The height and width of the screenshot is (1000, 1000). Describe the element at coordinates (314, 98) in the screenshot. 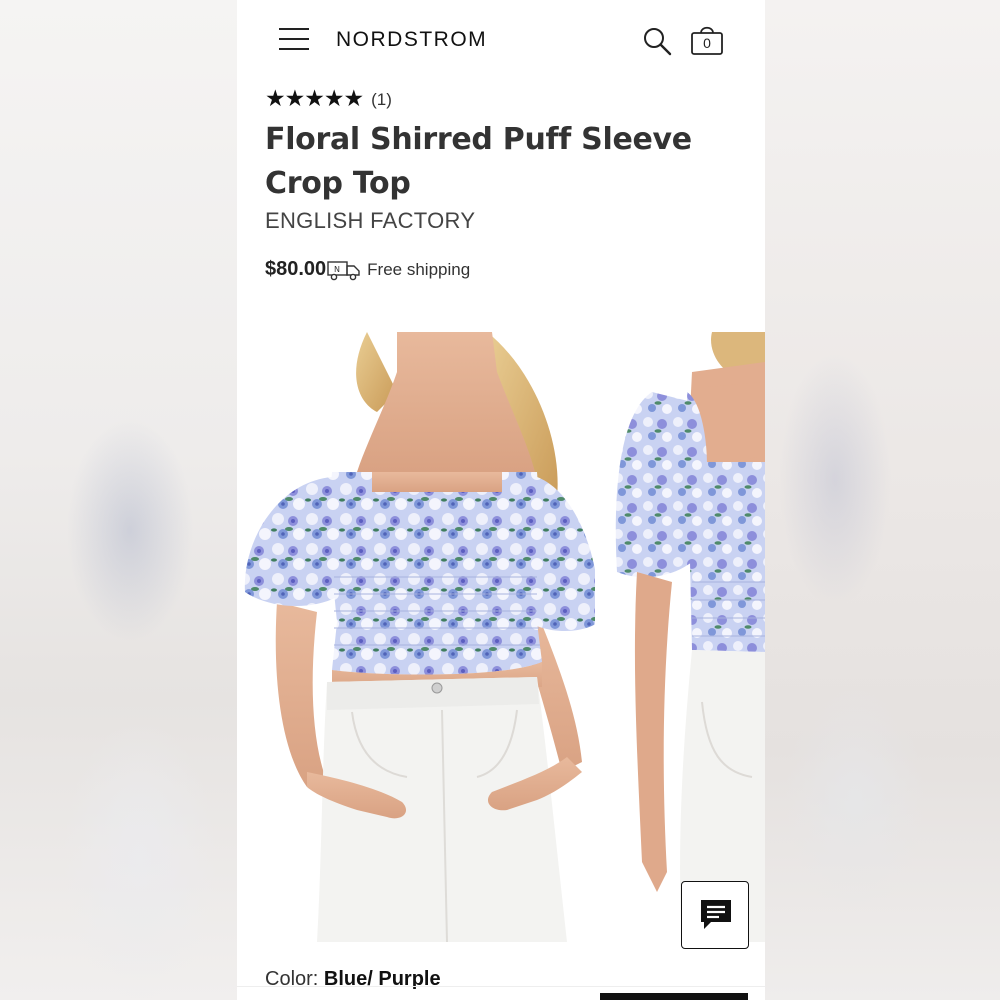

I see `rating-stars: ★★★★★` at that location.